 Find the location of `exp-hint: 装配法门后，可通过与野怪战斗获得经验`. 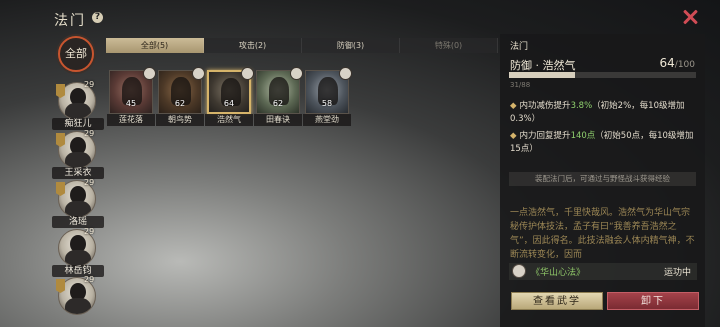

exp-hint: 装配法门后，可通过与野怪战斗获得经验 is located at coordinates (602, 179).